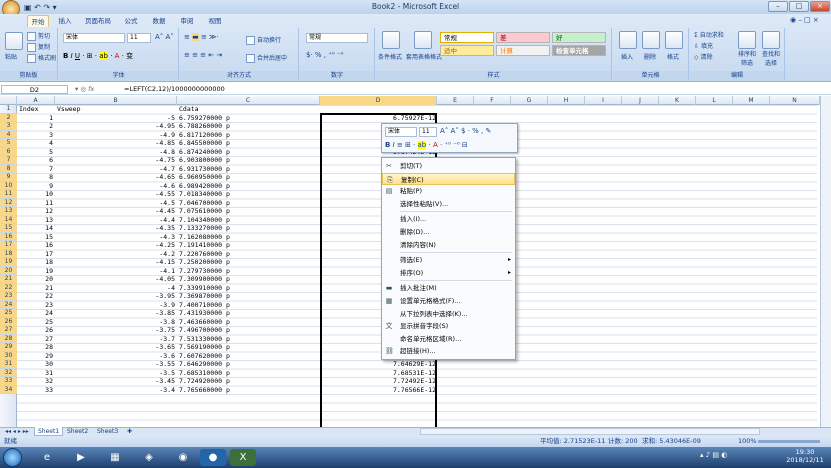  Describe the element at coordinates (266, 58) in the screenshot. I see `merge-center-button: 合并后居中` at that location.